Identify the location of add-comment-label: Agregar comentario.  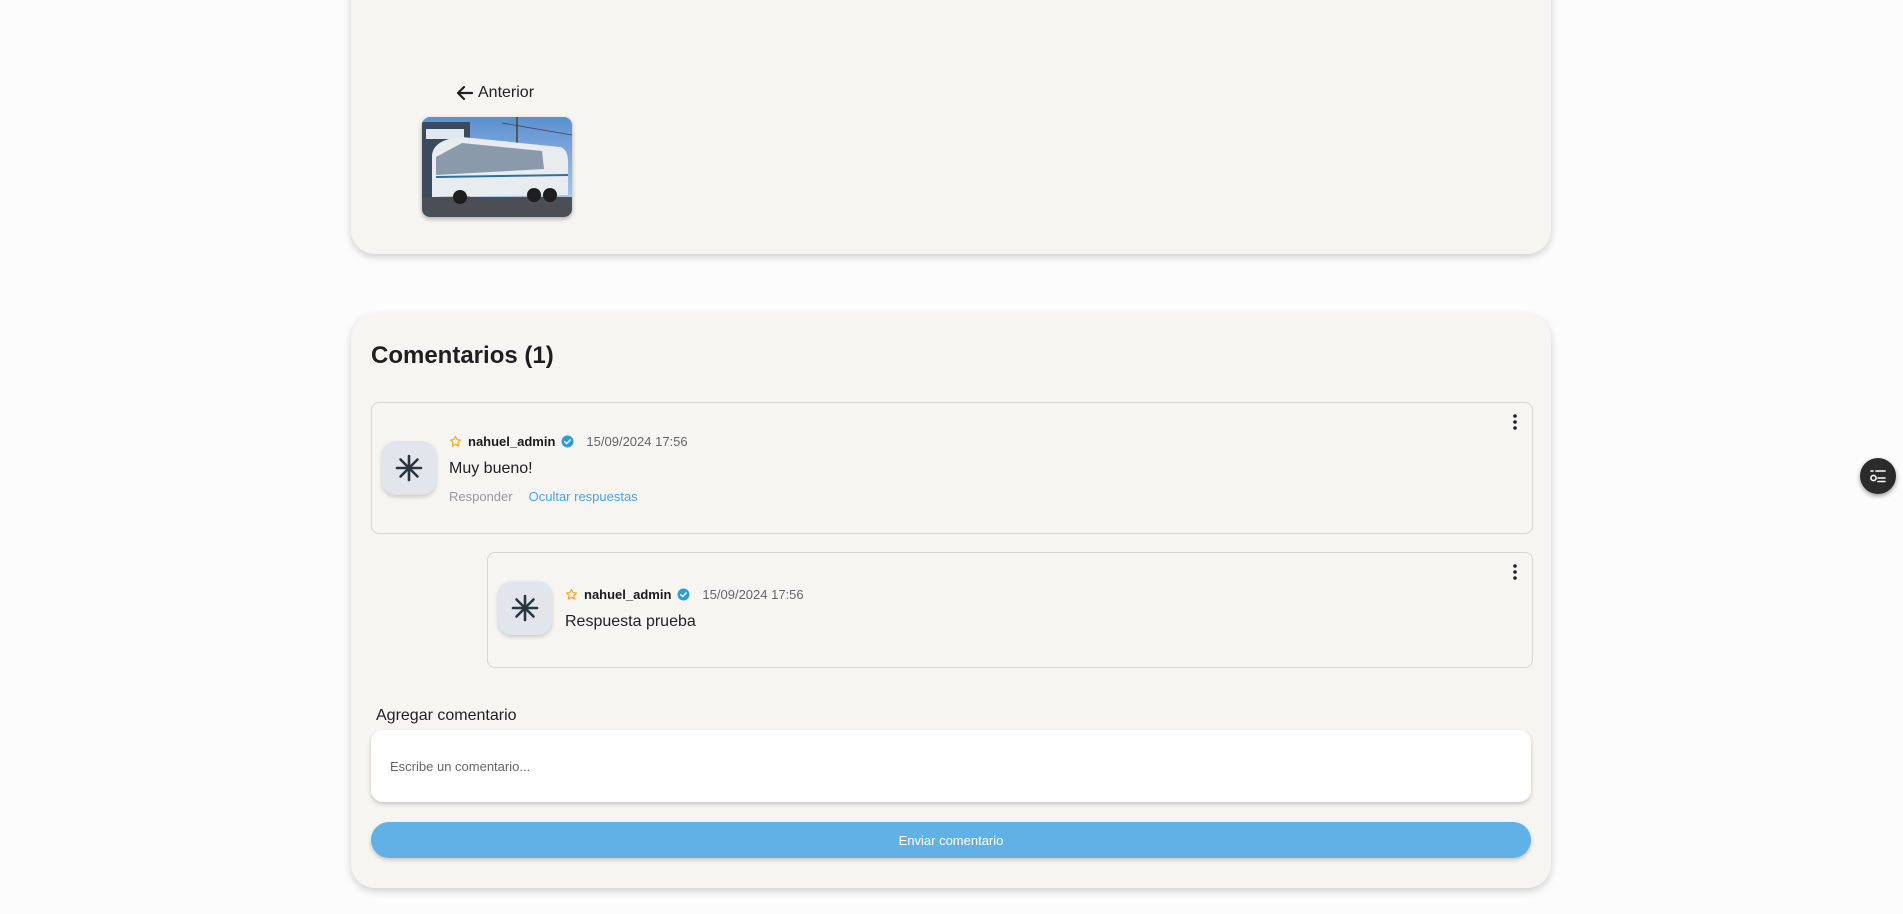
(446, 715).